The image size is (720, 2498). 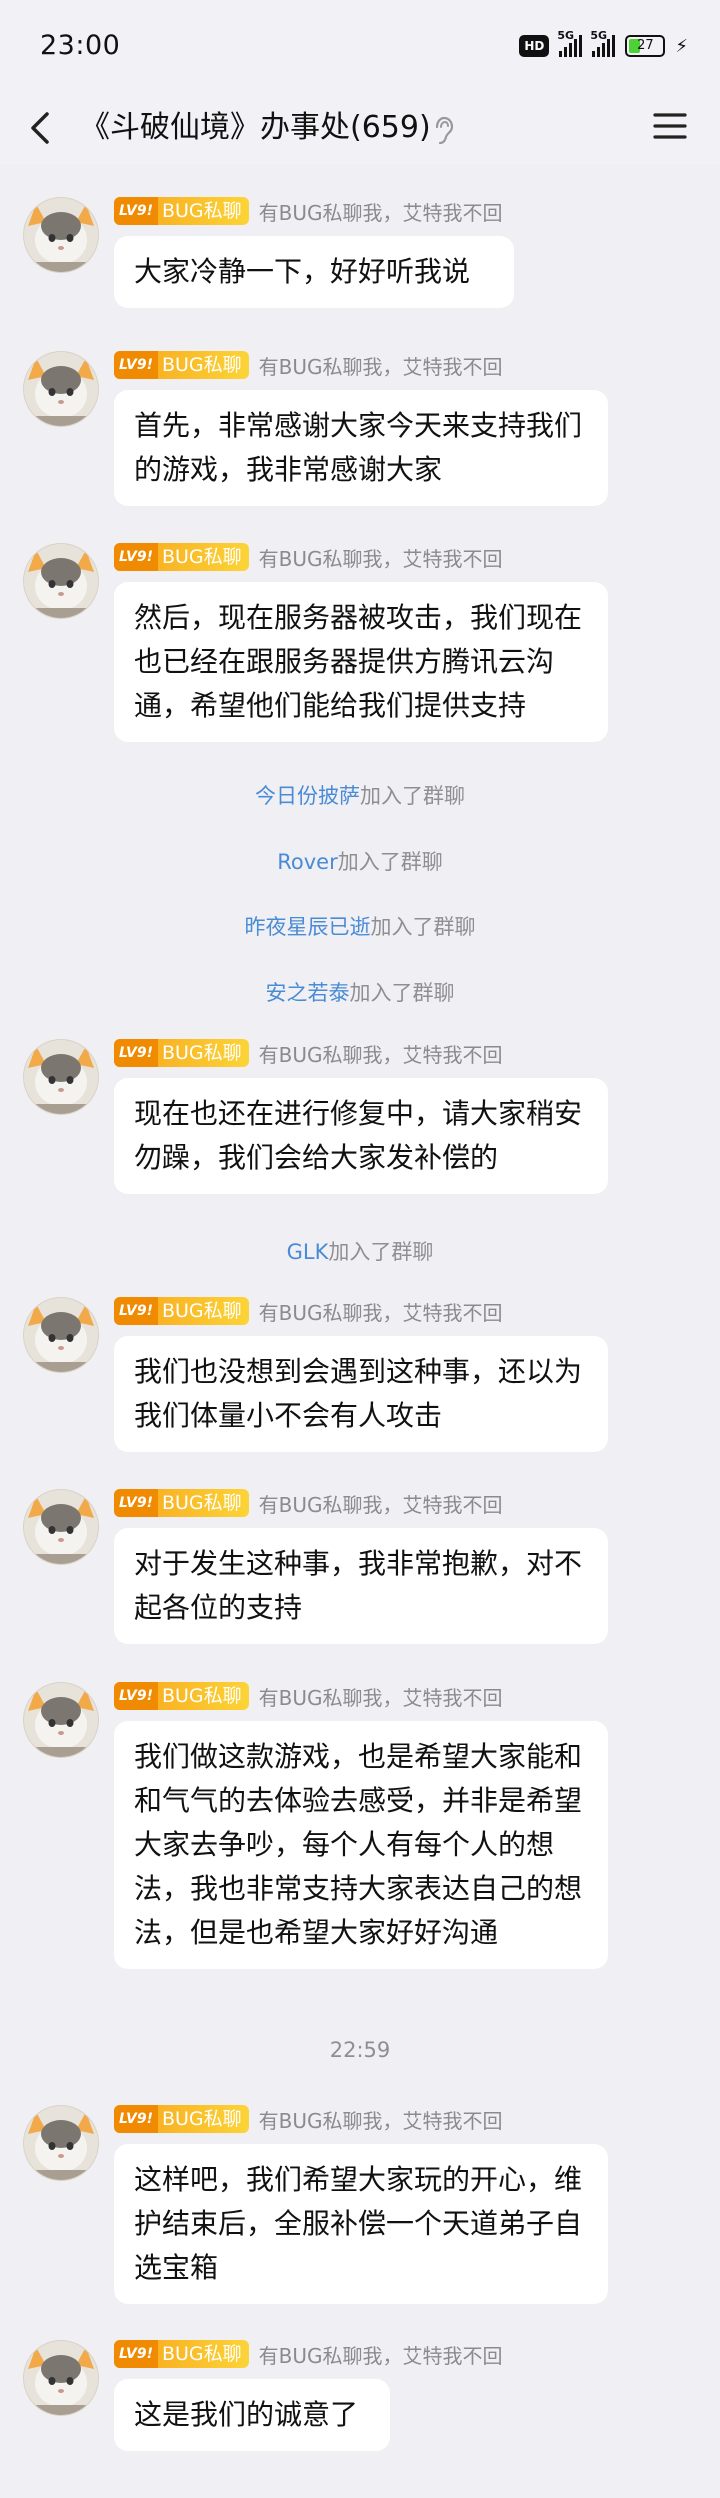 I want to click on timestamp: 22:59, so click(x=360, y=2050).